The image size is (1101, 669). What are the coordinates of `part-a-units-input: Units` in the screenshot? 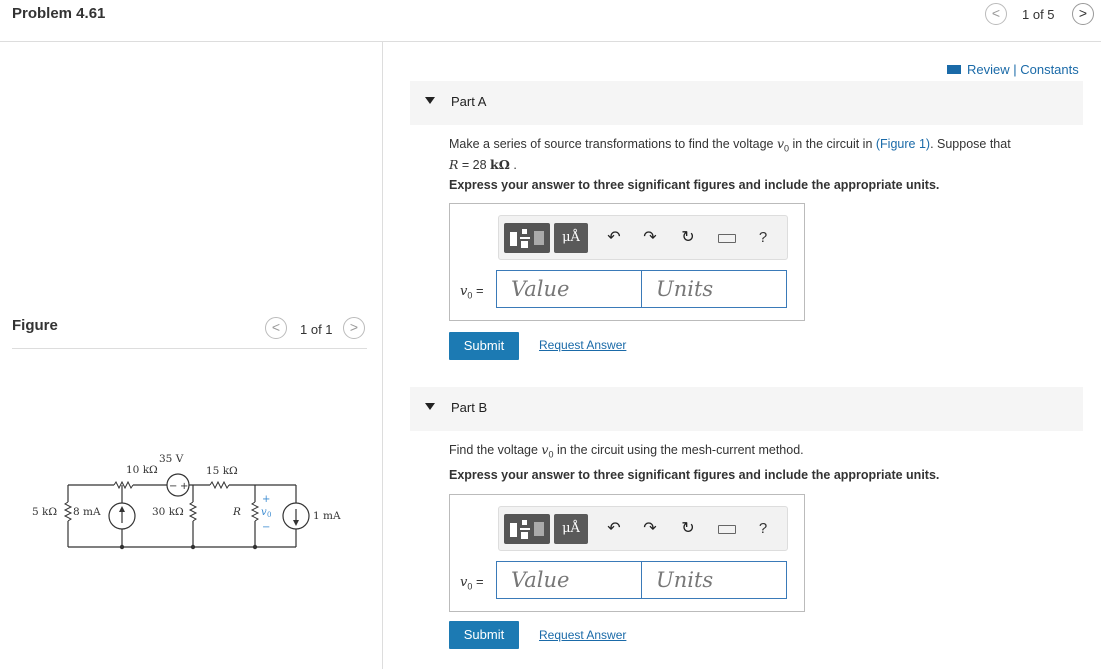 It's located at (714, 289).